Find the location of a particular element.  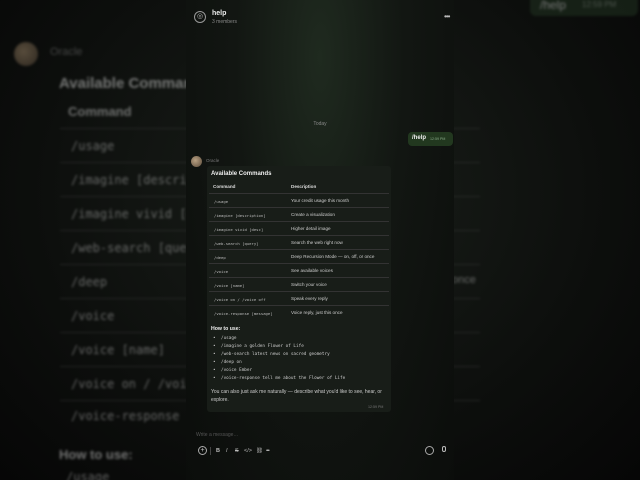

sender-name: Oracle is located at coordinates (212, 160).